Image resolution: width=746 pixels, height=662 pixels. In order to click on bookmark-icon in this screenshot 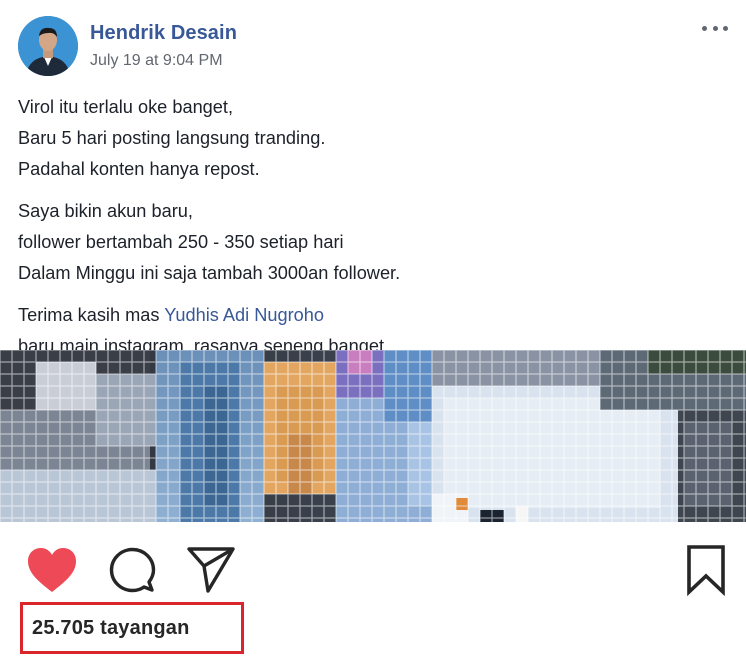, I will do `click(706, 572)`.